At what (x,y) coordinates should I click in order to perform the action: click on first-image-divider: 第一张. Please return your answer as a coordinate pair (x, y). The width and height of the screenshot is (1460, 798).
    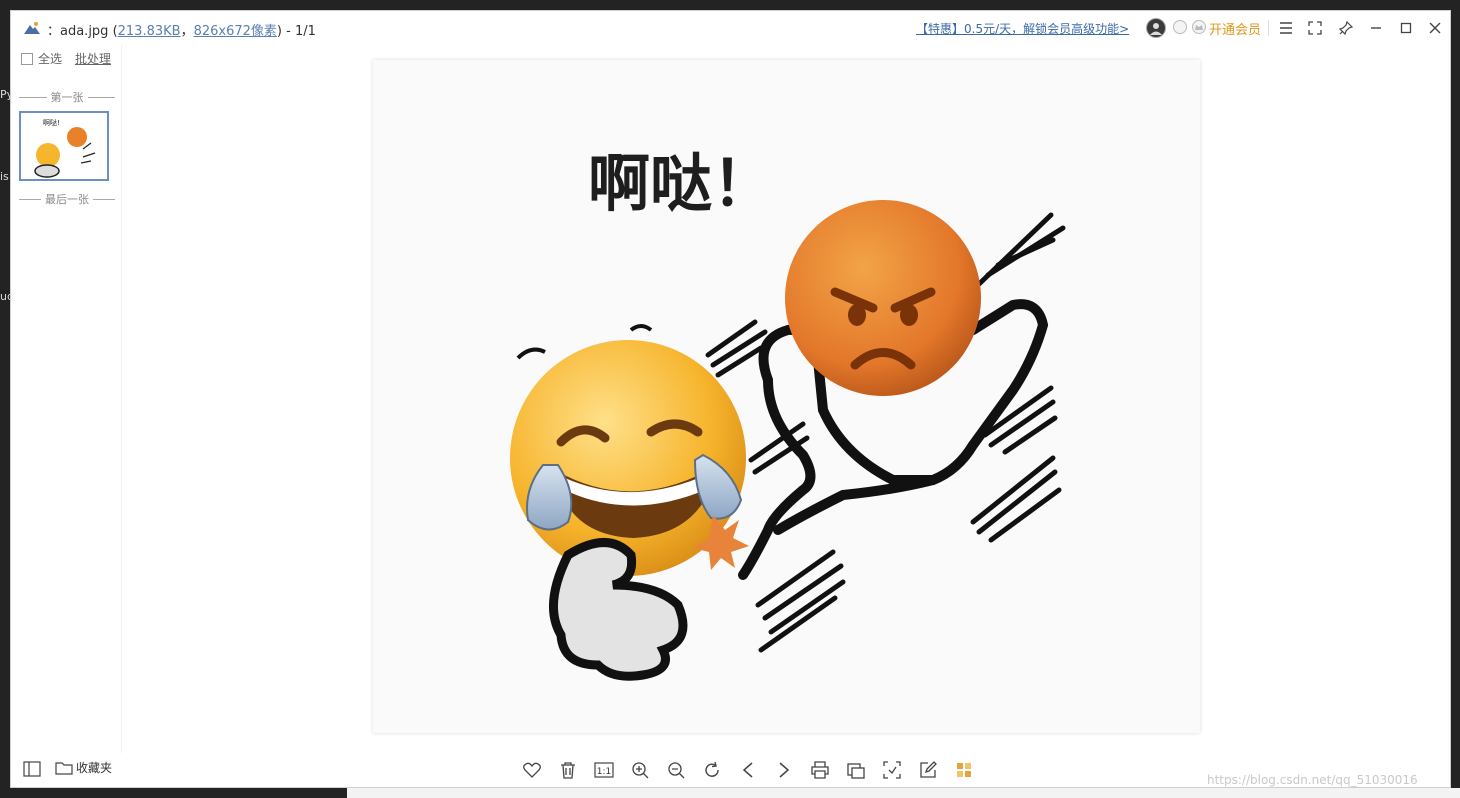
    Looking at the image, I should click on (67, 97).